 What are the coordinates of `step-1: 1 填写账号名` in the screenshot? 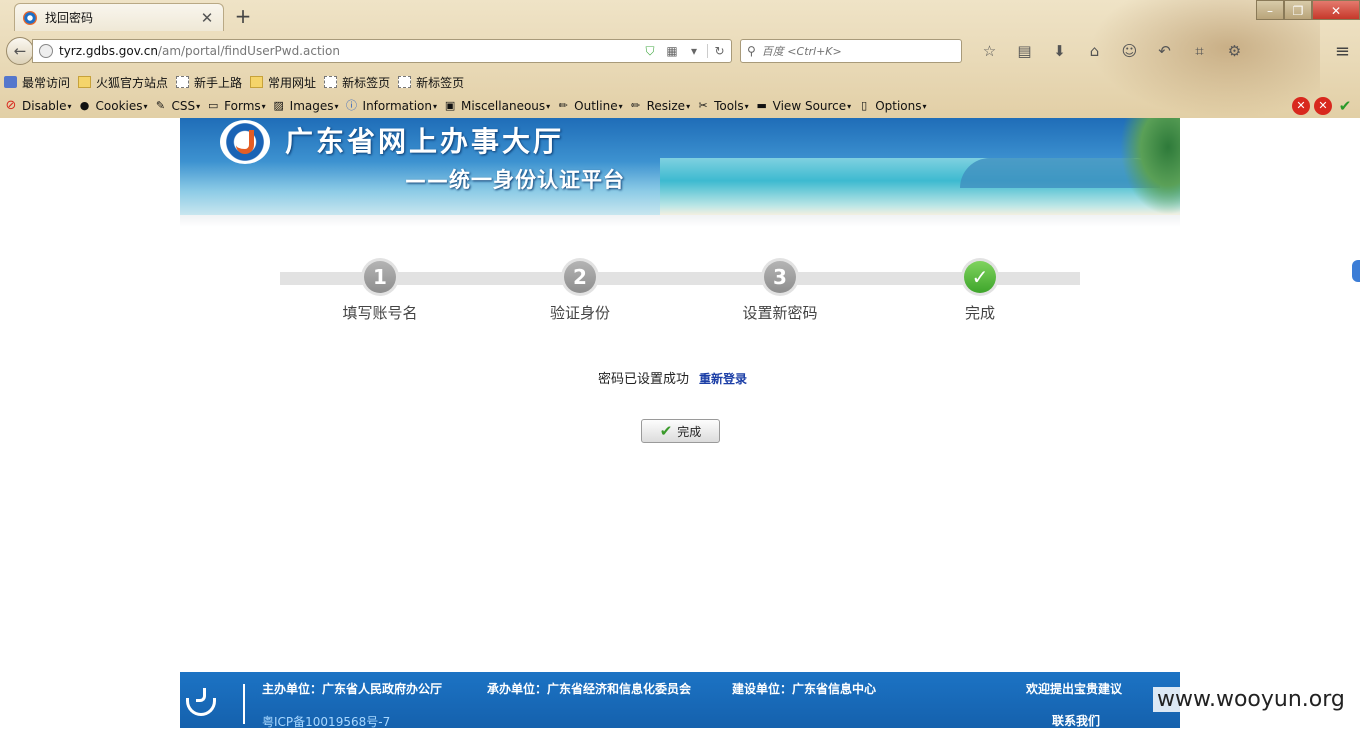 It's located at (380, 290).